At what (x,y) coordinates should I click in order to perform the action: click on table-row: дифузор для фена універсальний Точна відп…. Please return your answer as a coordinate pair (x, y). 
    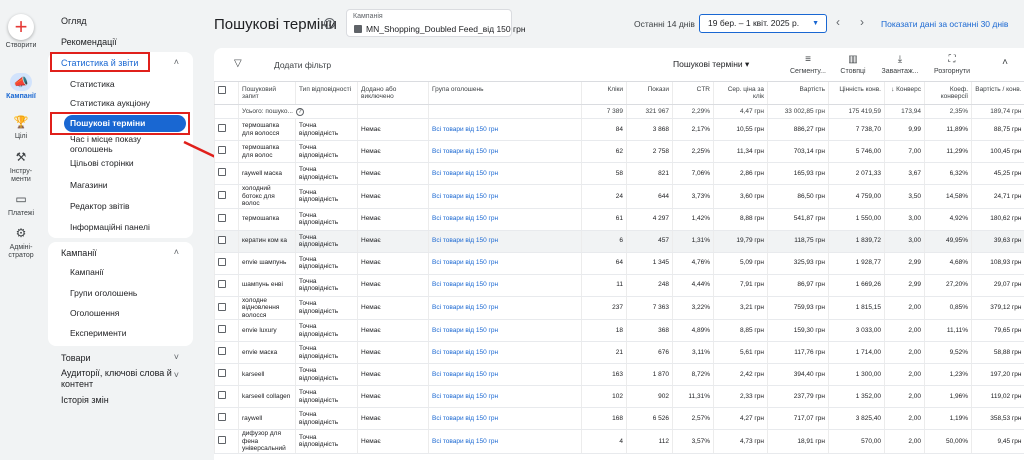
    Looking at the image, I should click on (619, 441).